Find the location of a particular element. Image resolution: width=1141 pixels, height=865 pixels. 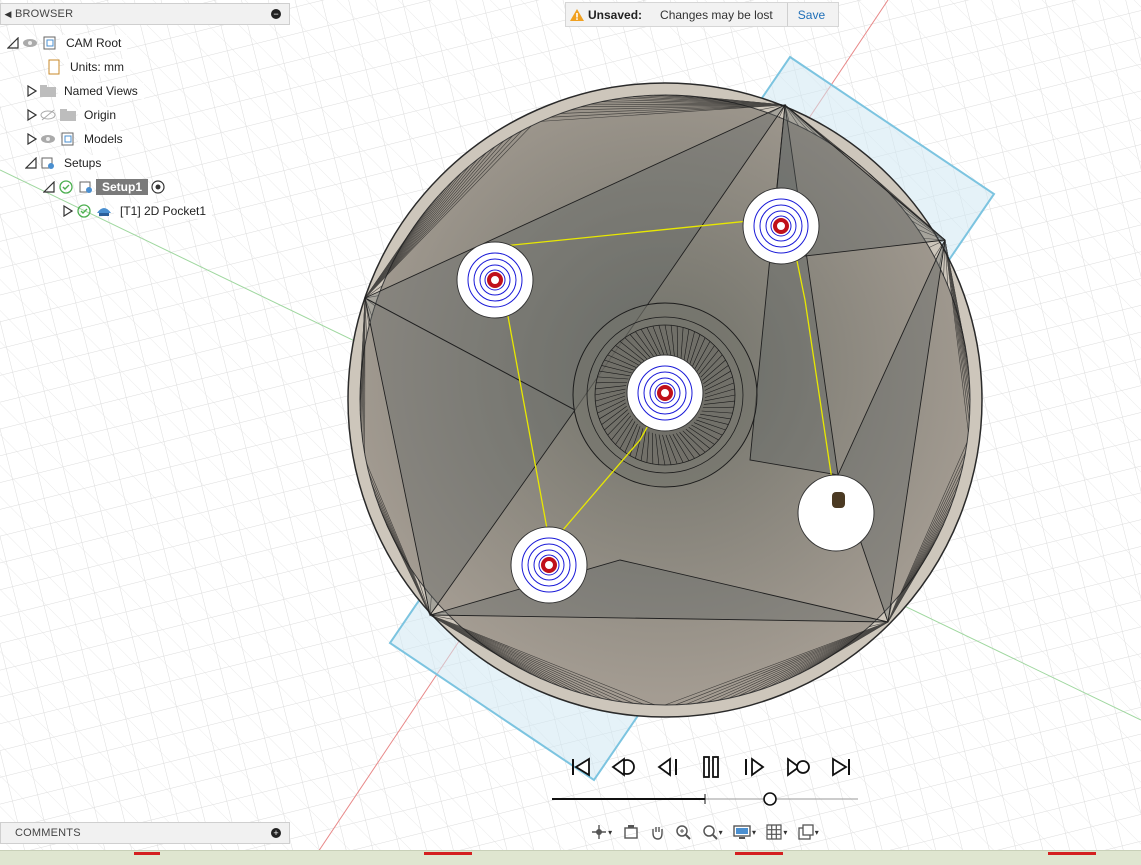

save-button: Save is located at coordinates (811, 14).